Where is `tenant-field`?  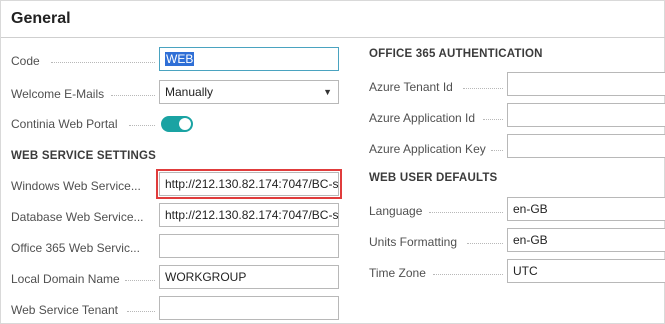 tenant-field is located at coordinates (249, 308).